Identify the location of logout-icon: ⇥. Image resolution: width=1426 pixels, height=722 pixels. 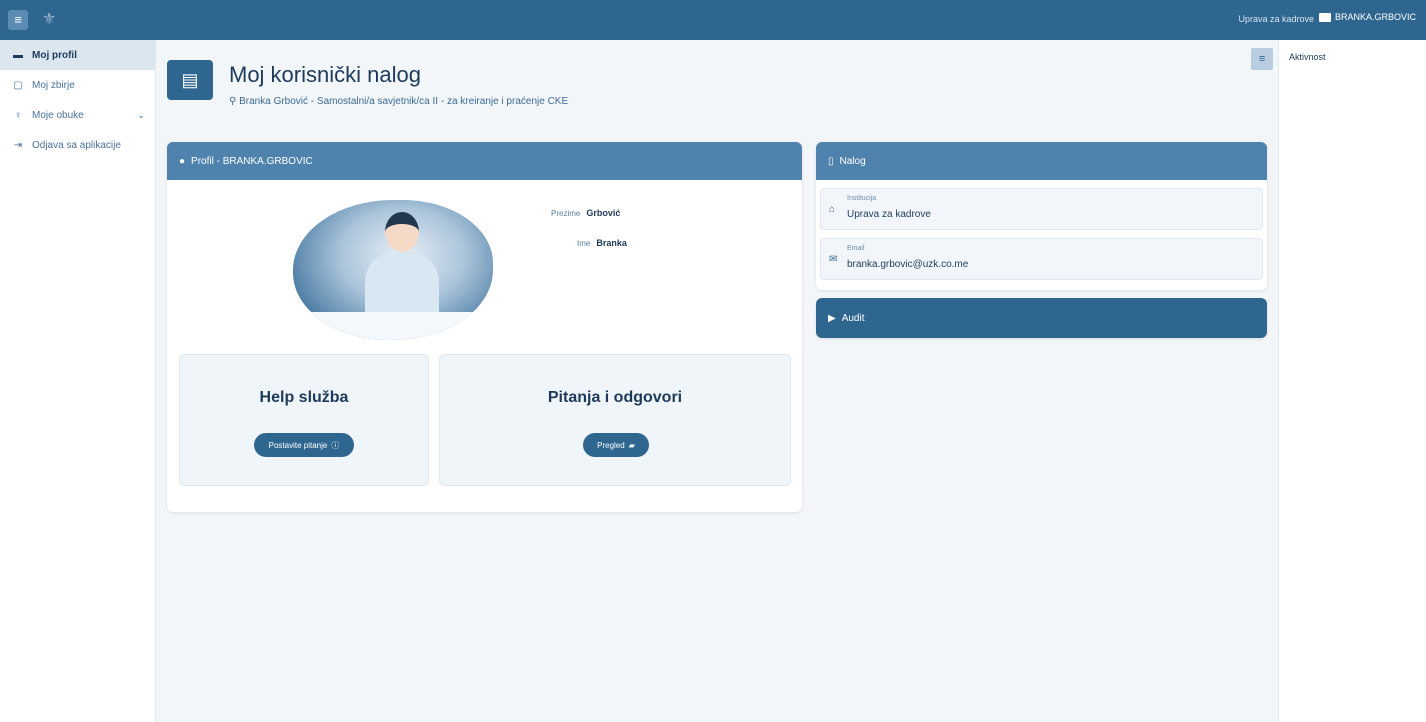
(18, 145).